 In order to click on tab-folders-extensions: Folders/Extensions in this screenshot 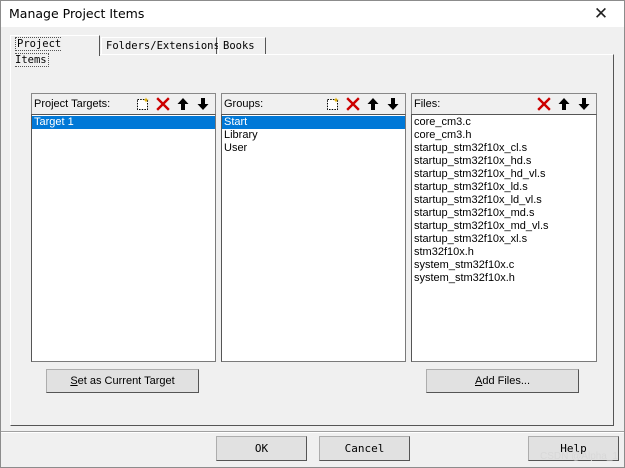, I will do `click(160, 45)`.